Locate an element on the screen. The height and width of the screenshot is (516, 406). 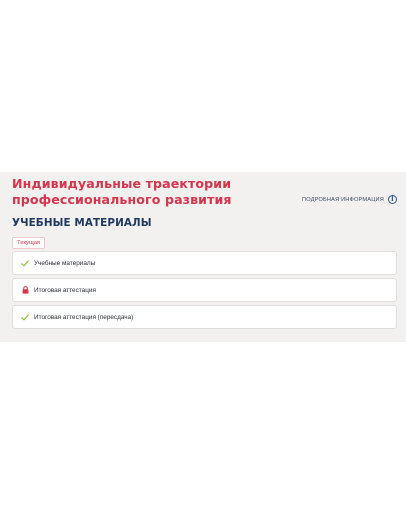
list-item-materials: Учебные материалы is located at coordinates (204, 263).